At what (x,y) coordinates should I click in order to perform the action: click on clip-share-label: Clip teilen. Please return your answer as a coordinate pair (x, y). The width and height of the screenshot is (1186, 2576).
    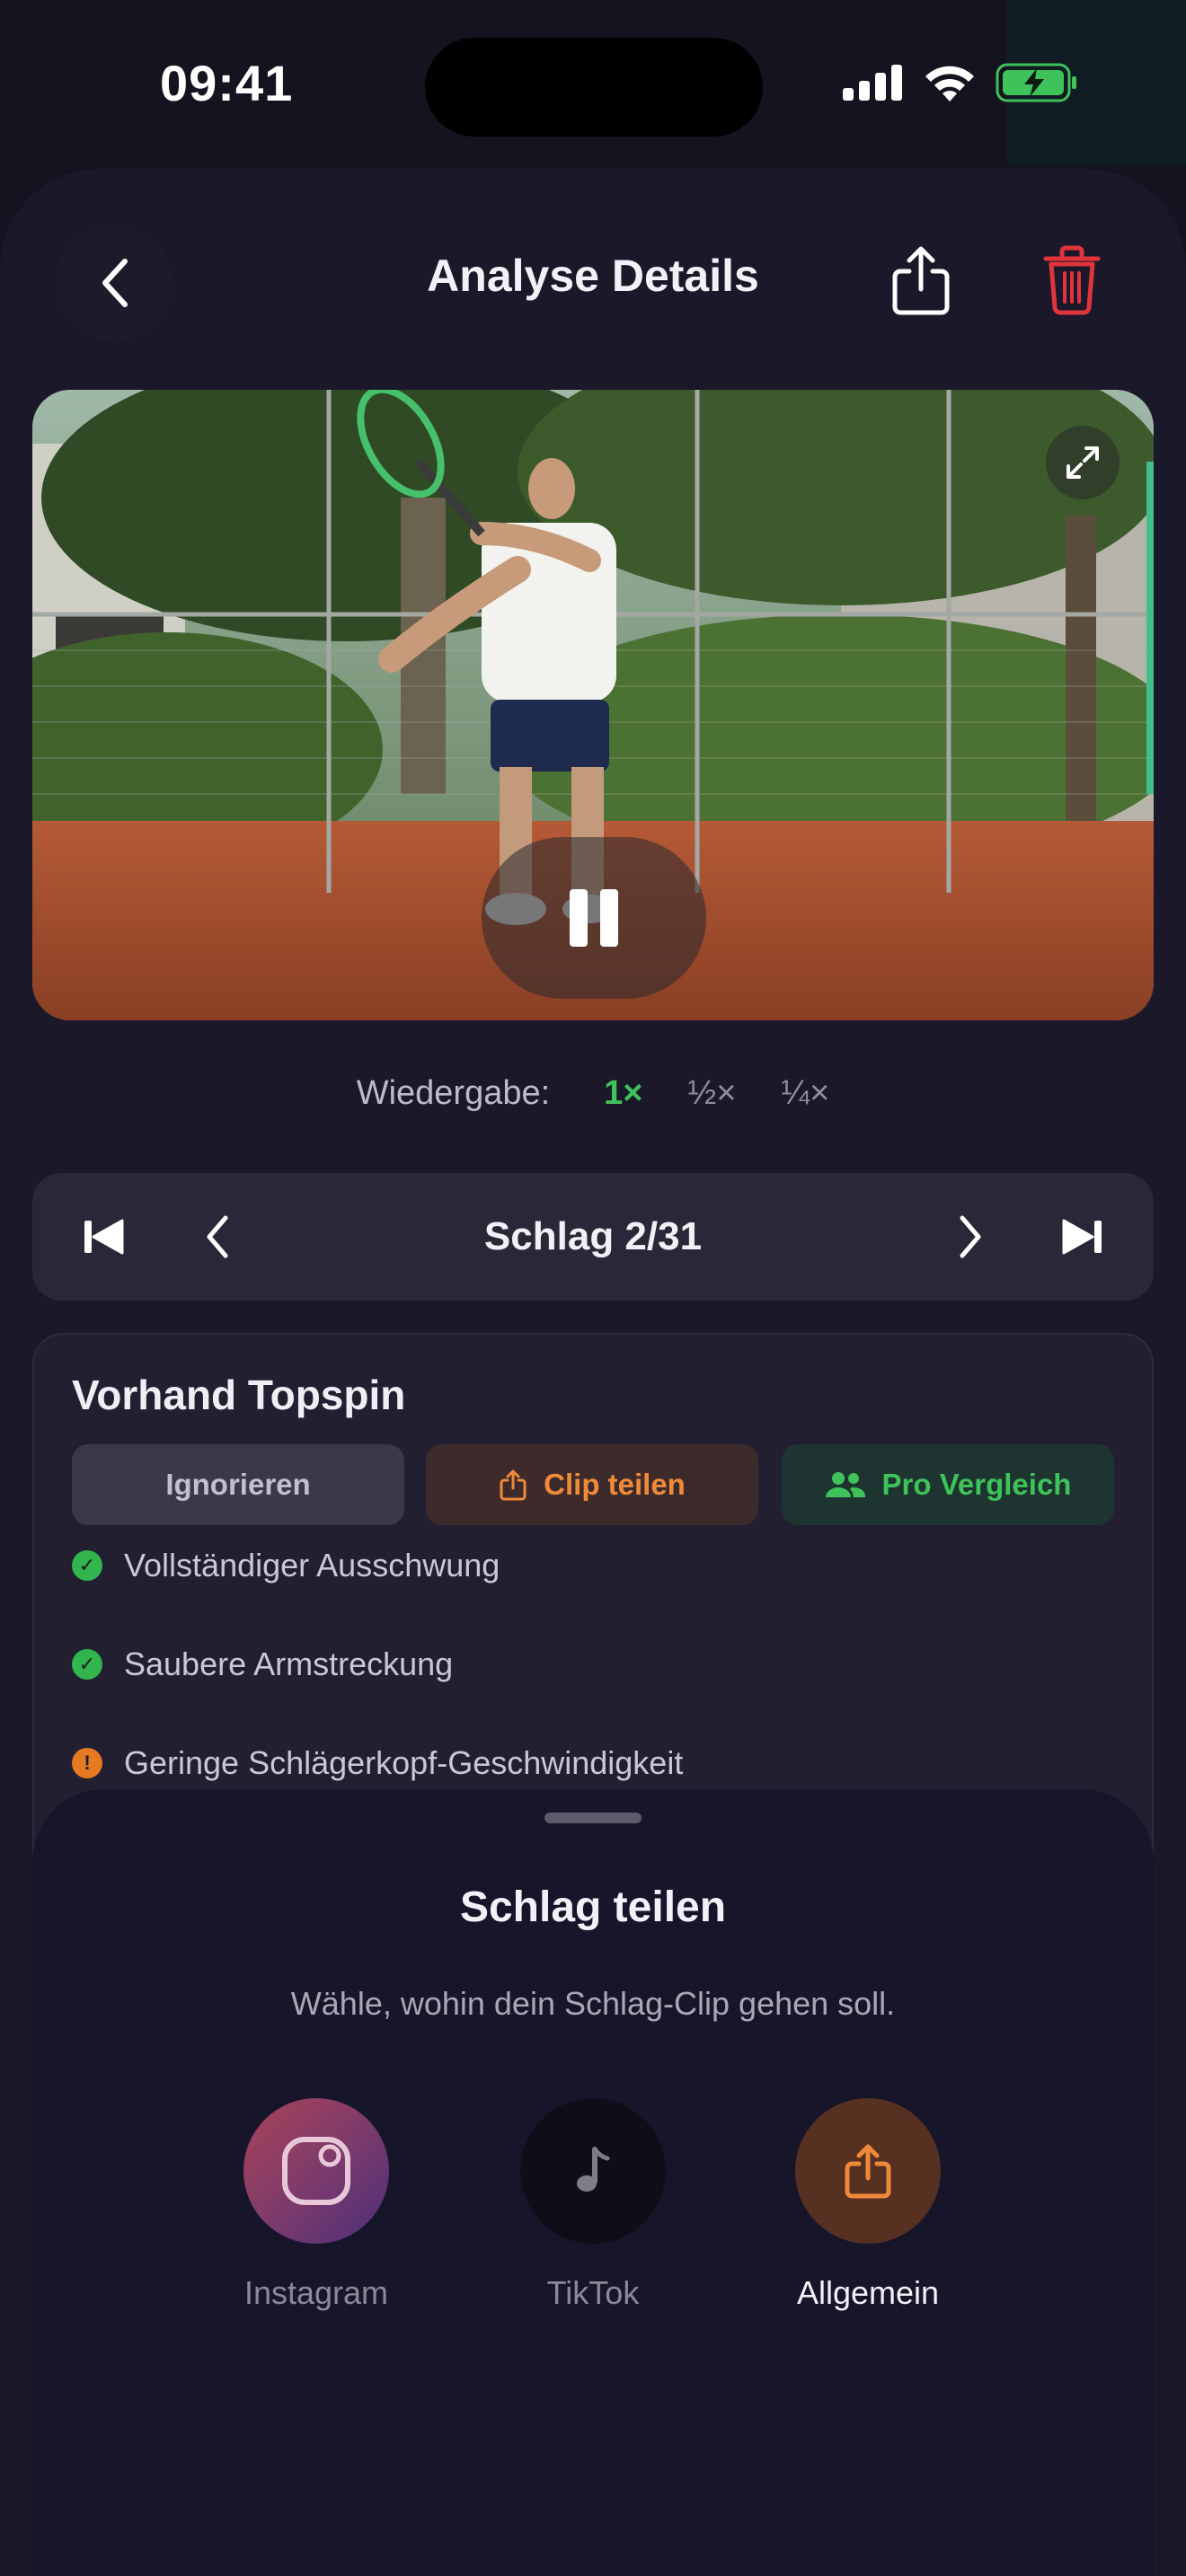
    Looking at the image, I should click on (615, 1484).